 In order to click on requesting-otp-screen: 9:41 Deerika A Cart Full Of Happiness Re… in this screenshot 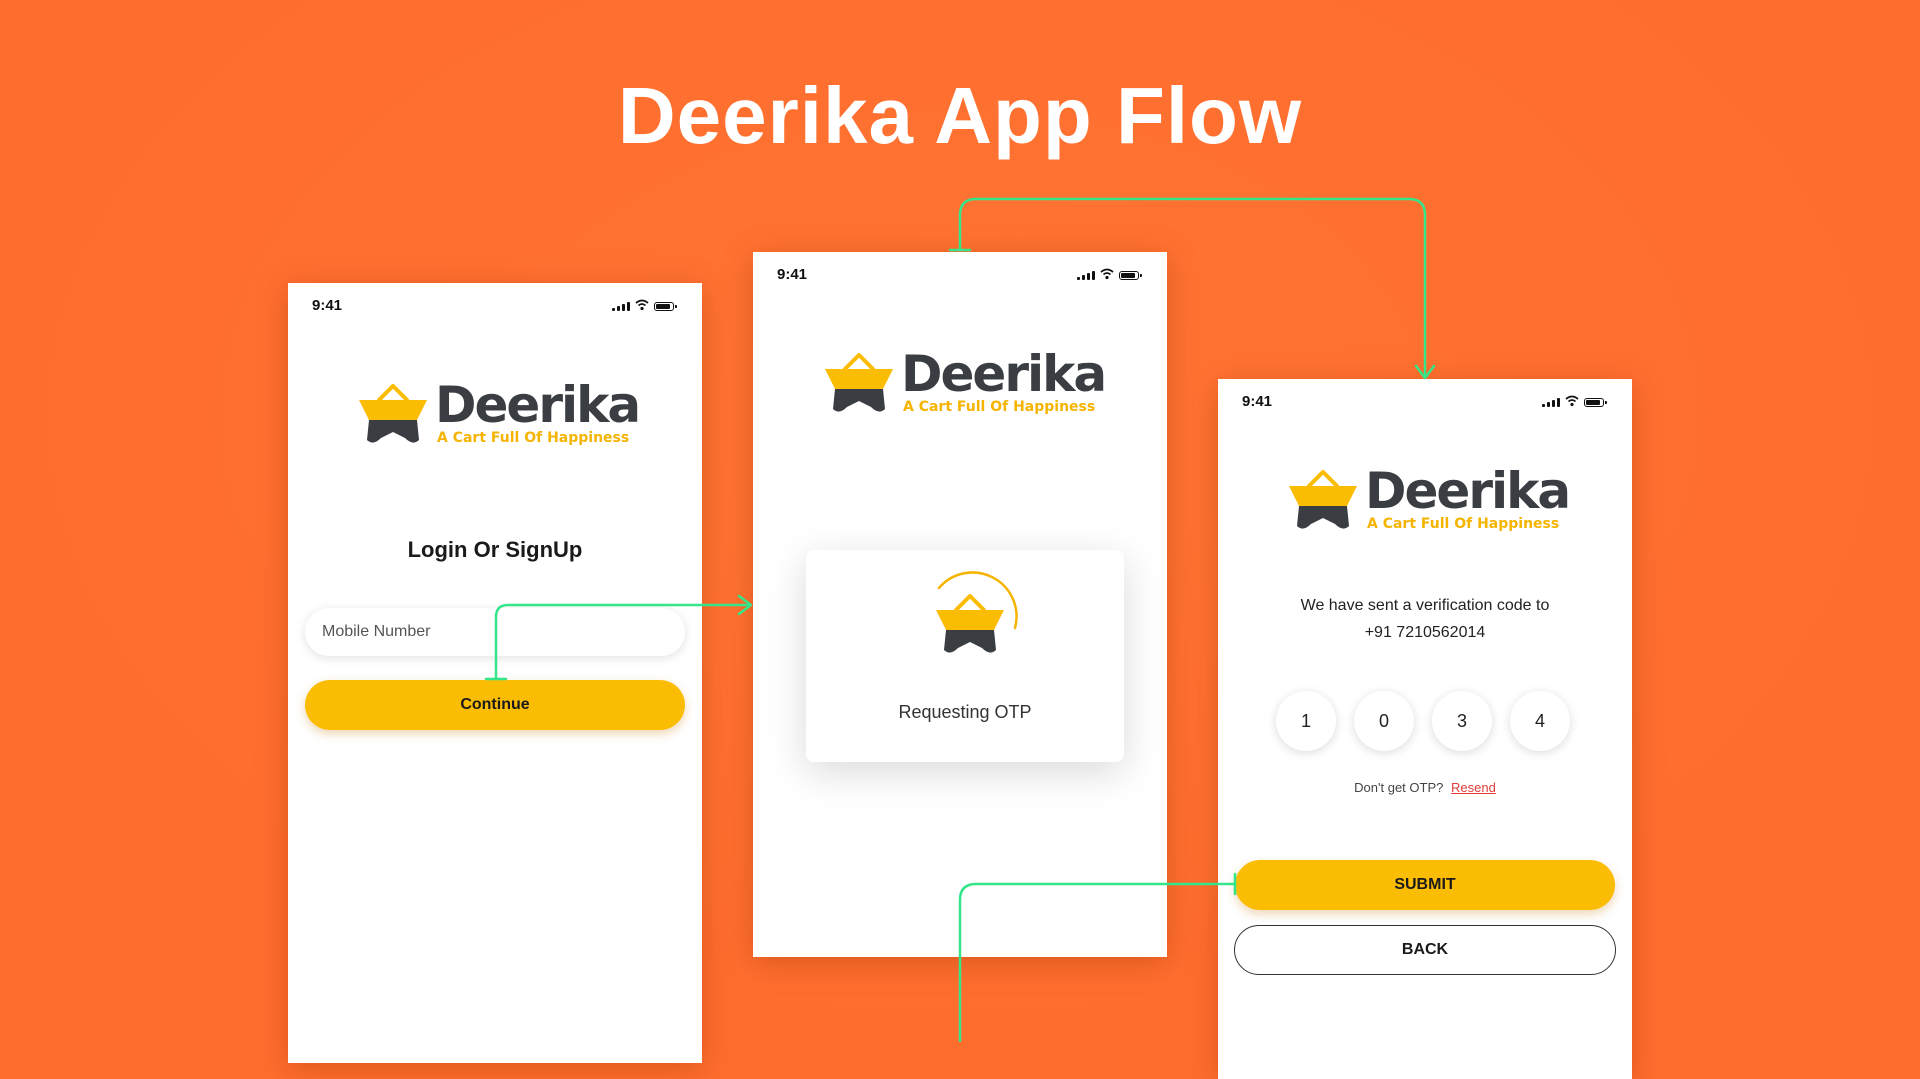, I will do `click(960, 604)`.